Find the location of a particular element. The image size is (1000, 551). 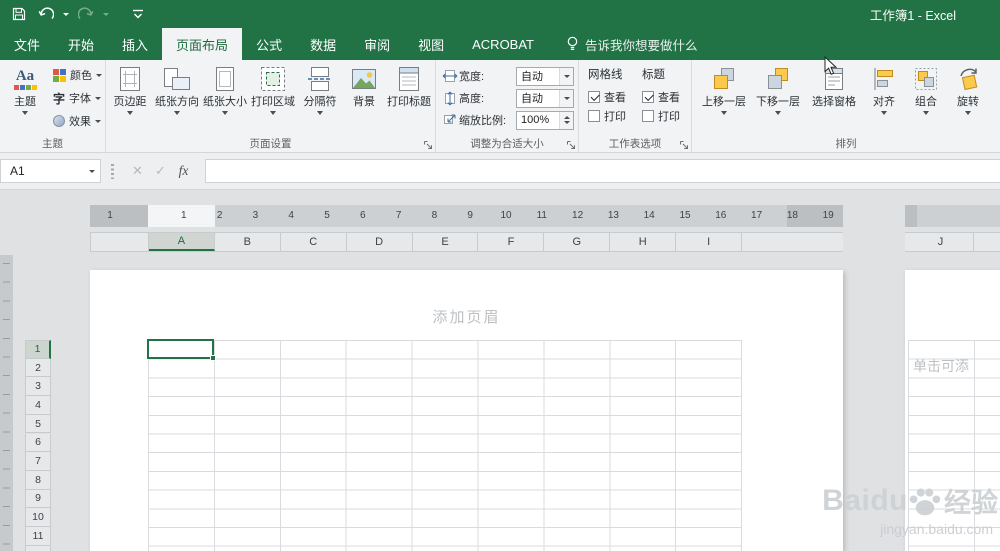

height-dropdown is located at coordinates (566, 98).